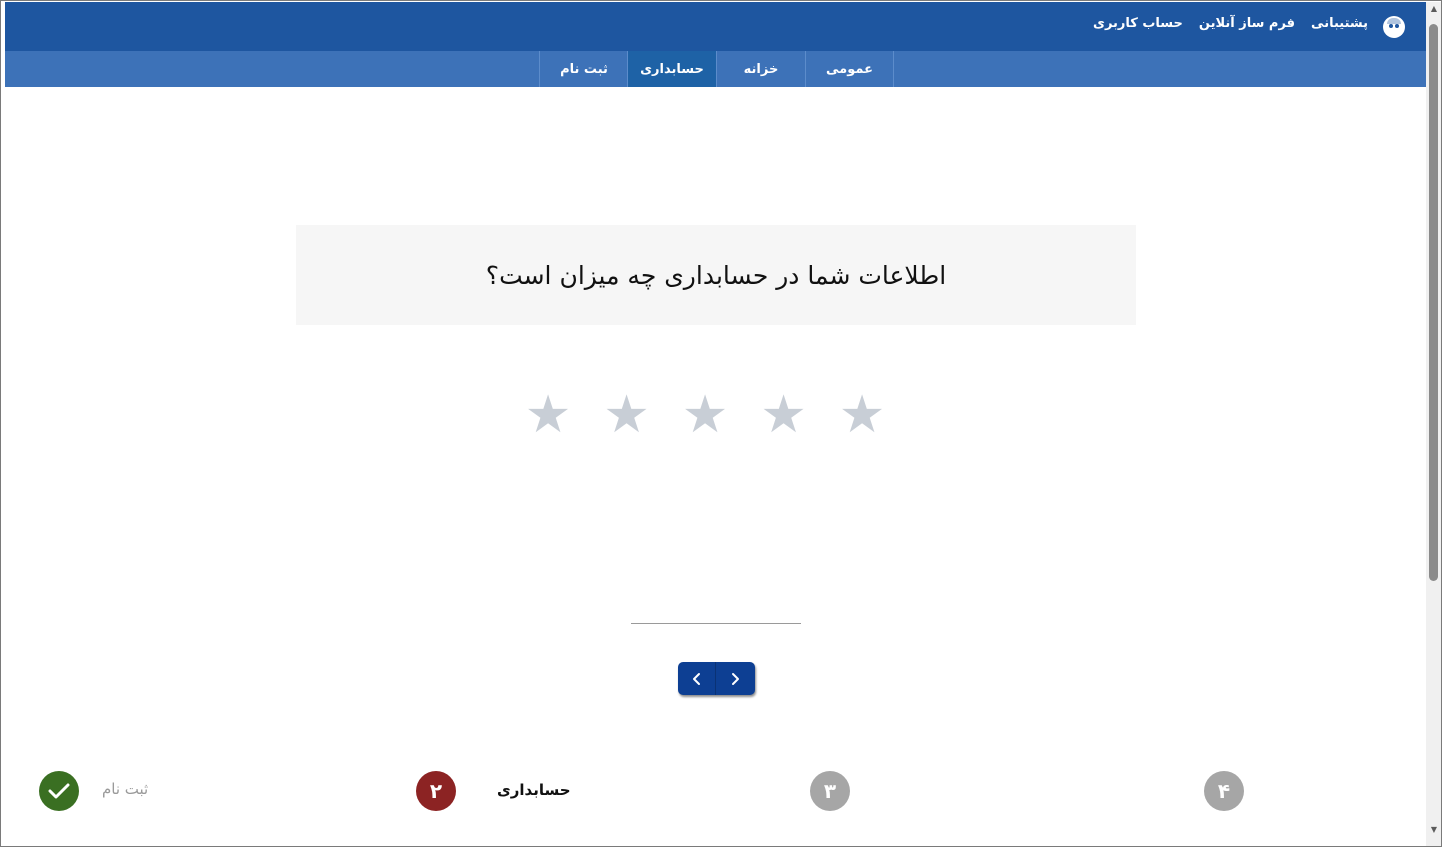 This screenshot has width=1442, height=847. I want to click on step-1-label: ثبت نام, so click(125, 789).